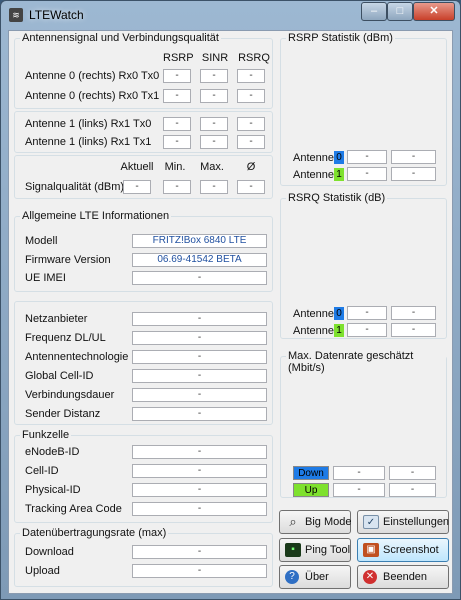 Image resolution: width=461 pixels, height=600 pixels. I want to click on close-button: ✕, so click(434, 11).